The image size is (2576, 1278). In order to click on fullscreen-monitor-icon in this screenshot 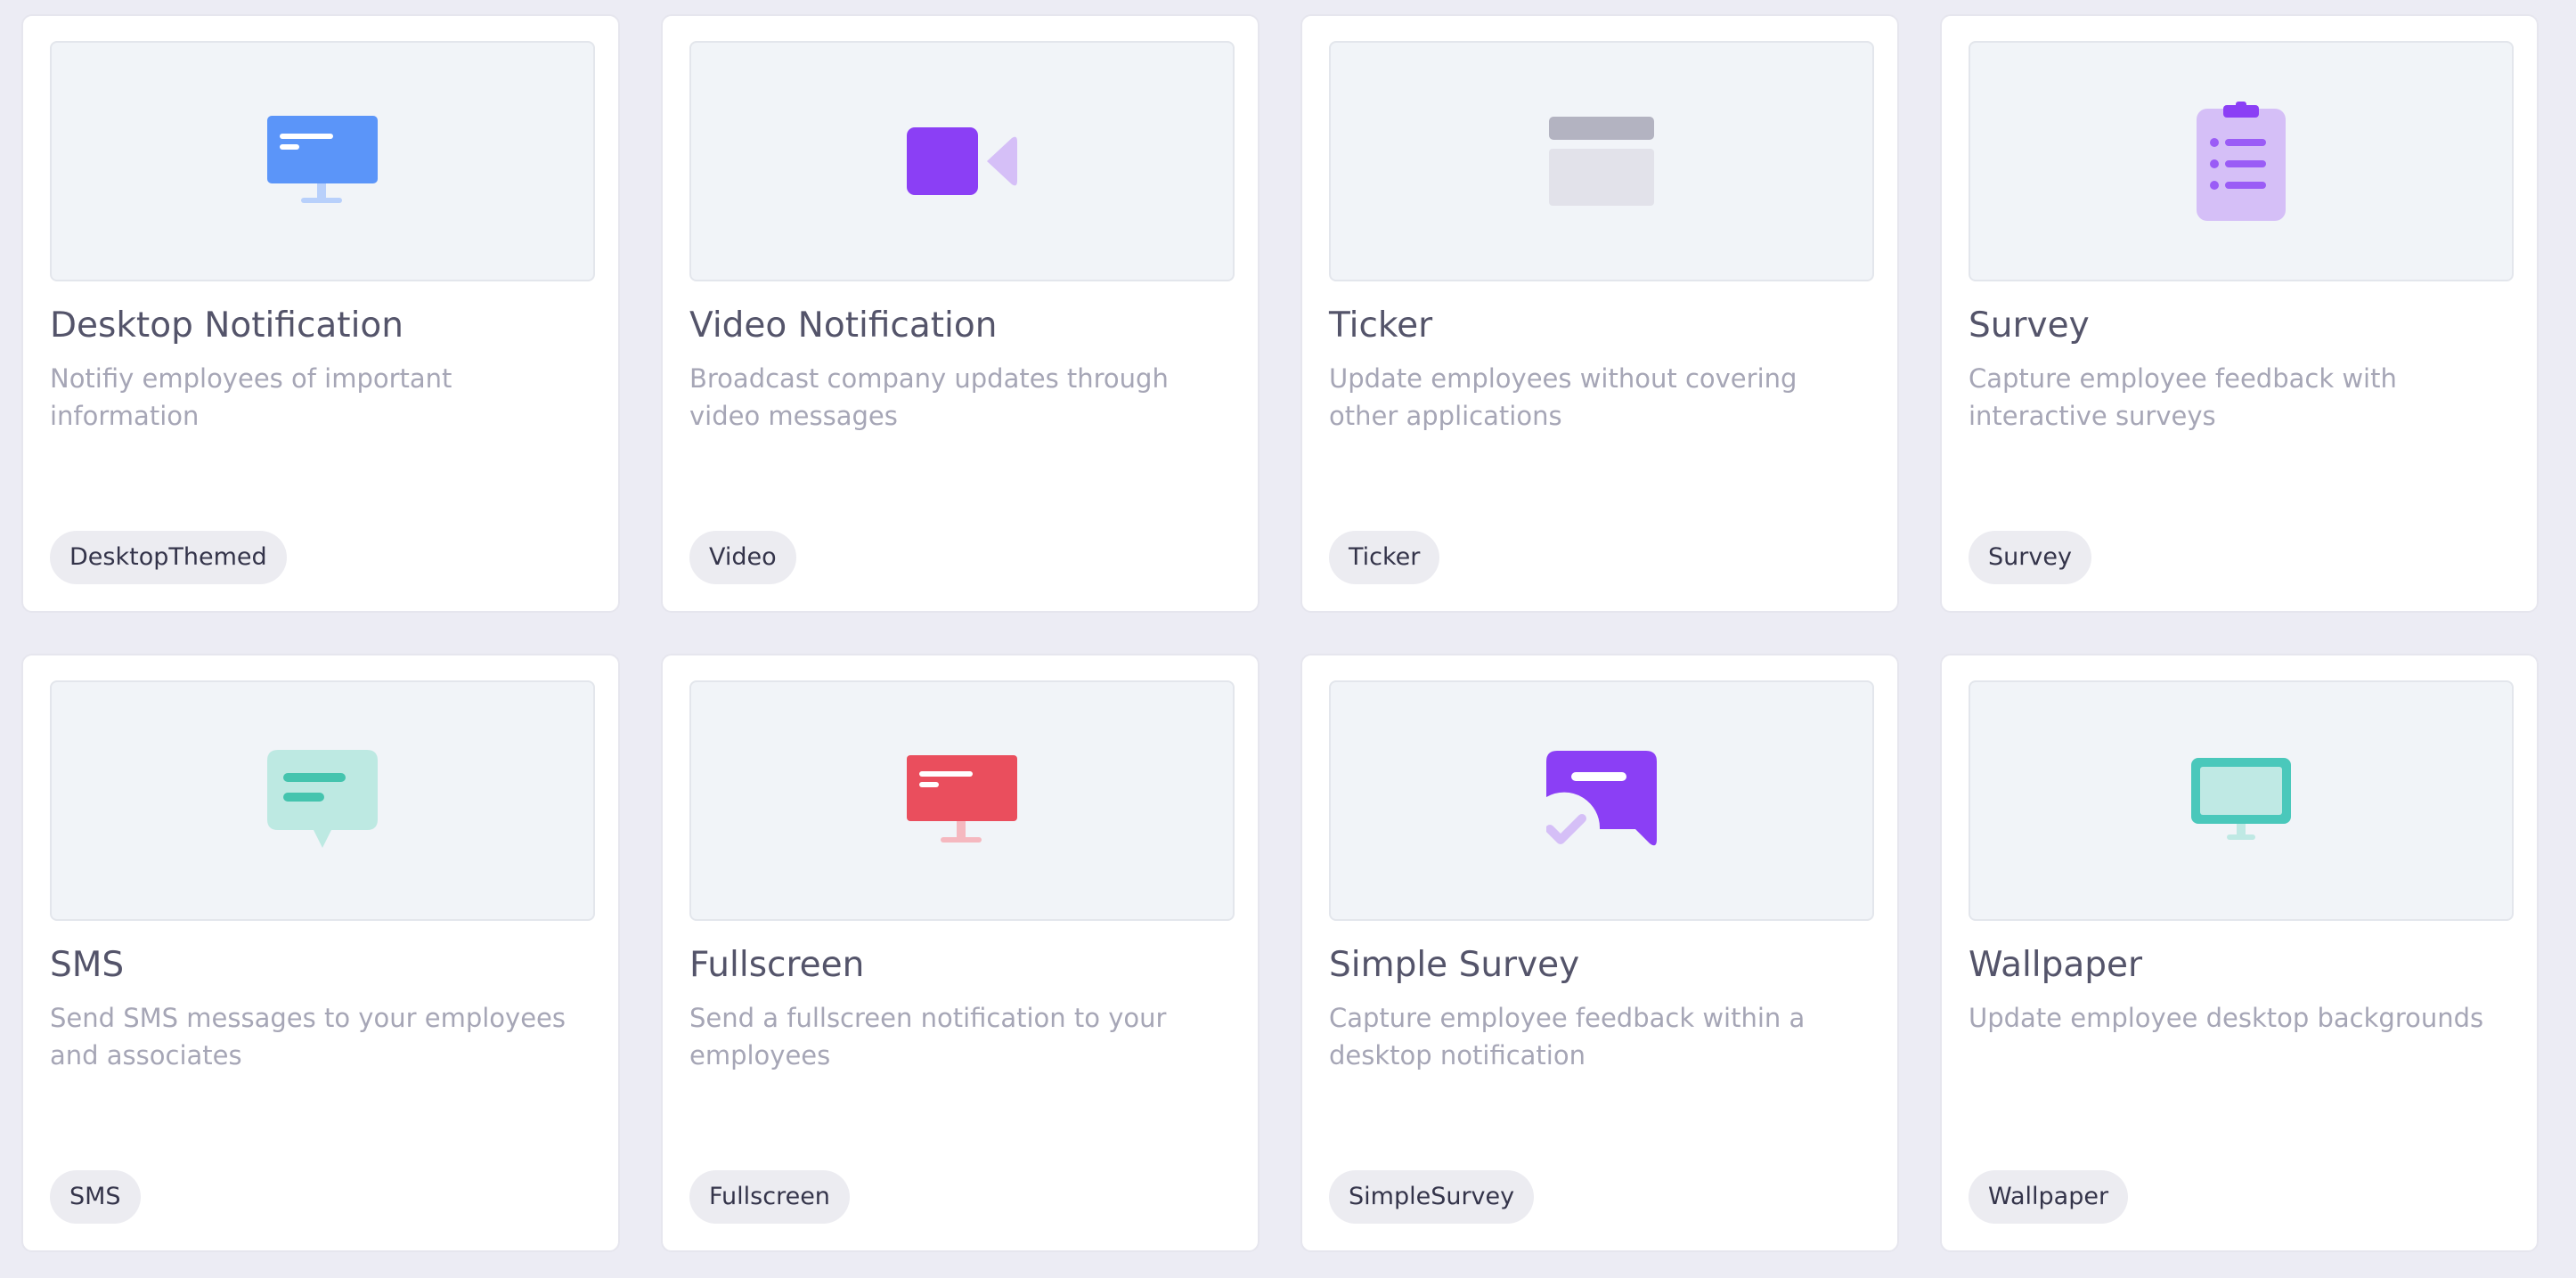, I will do `click(962, 801)`.